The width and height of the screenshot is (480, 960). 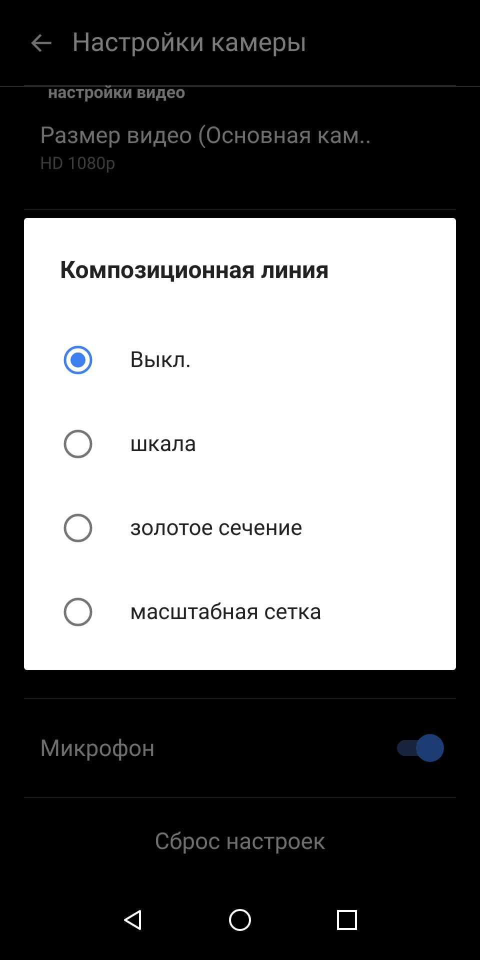 I want to click on setting-summary: HD 1080p, so click(x=78, y=164).